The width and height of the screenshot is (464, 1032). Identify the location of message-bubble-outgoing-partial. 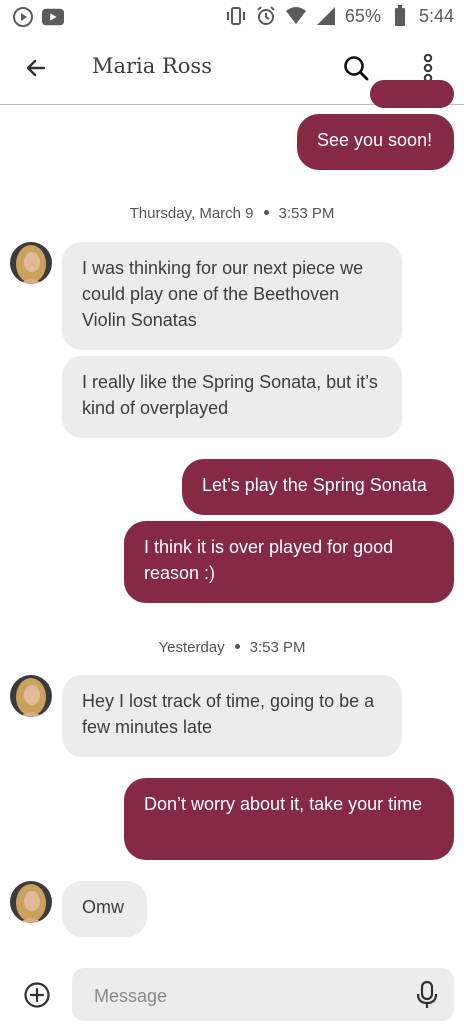
(412, 94).